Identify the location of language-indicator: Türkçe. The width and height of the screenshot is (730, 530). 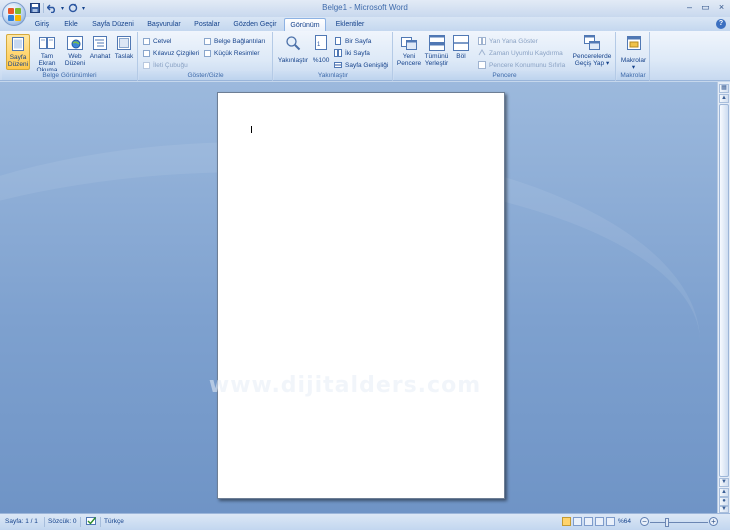
(114, 521).